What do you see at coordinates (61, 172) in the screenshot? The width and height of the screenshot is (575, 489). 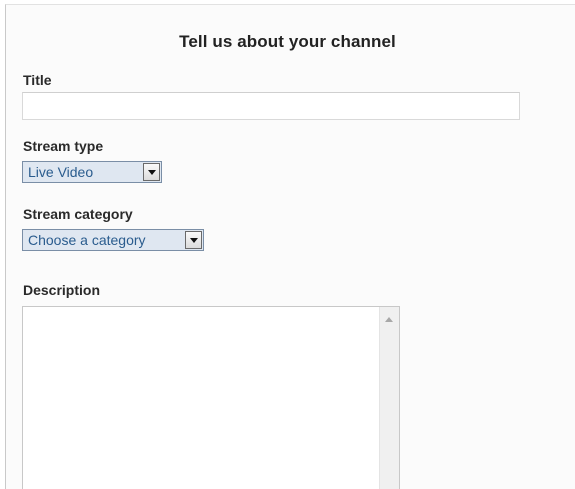 I see `stream-type-selected-value: Live Video` at bounding box center [61, 172].